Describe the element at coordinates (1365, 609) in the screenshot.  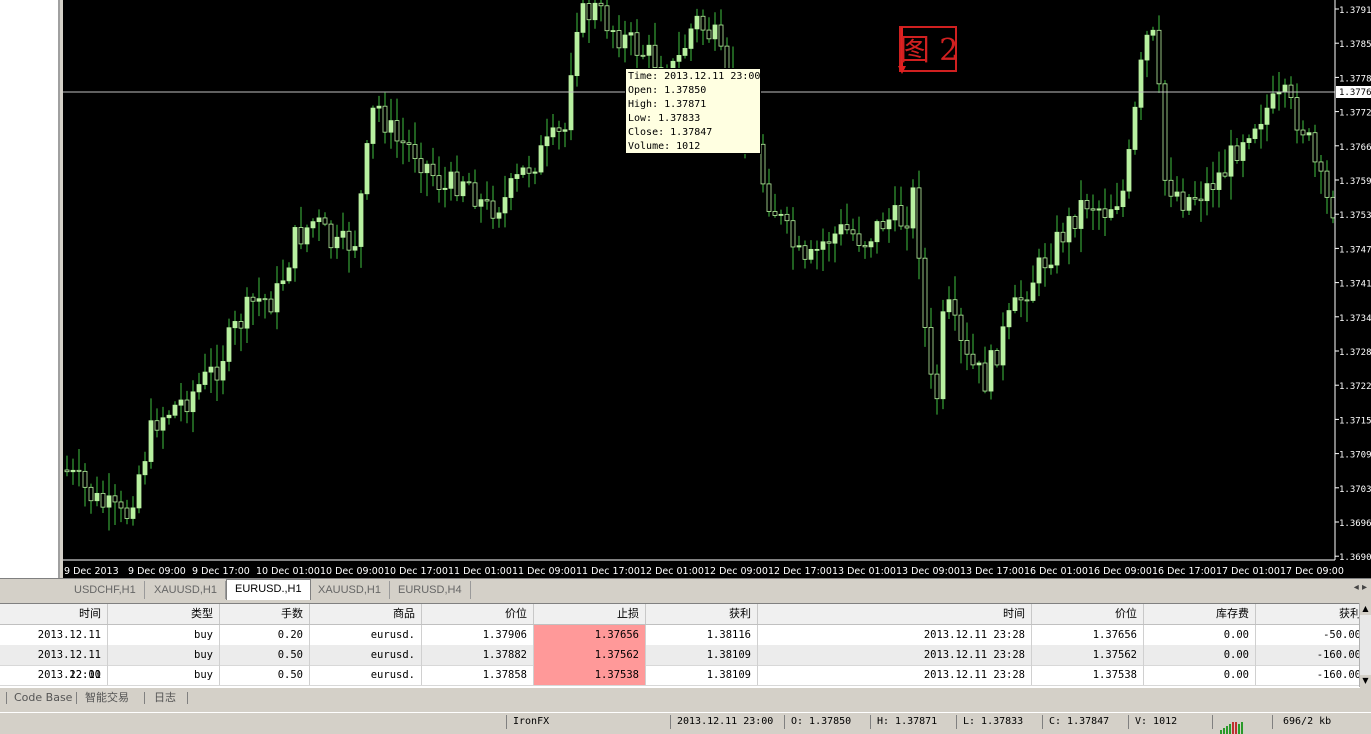
I see `scroll-up-icon: ▲` at that location.